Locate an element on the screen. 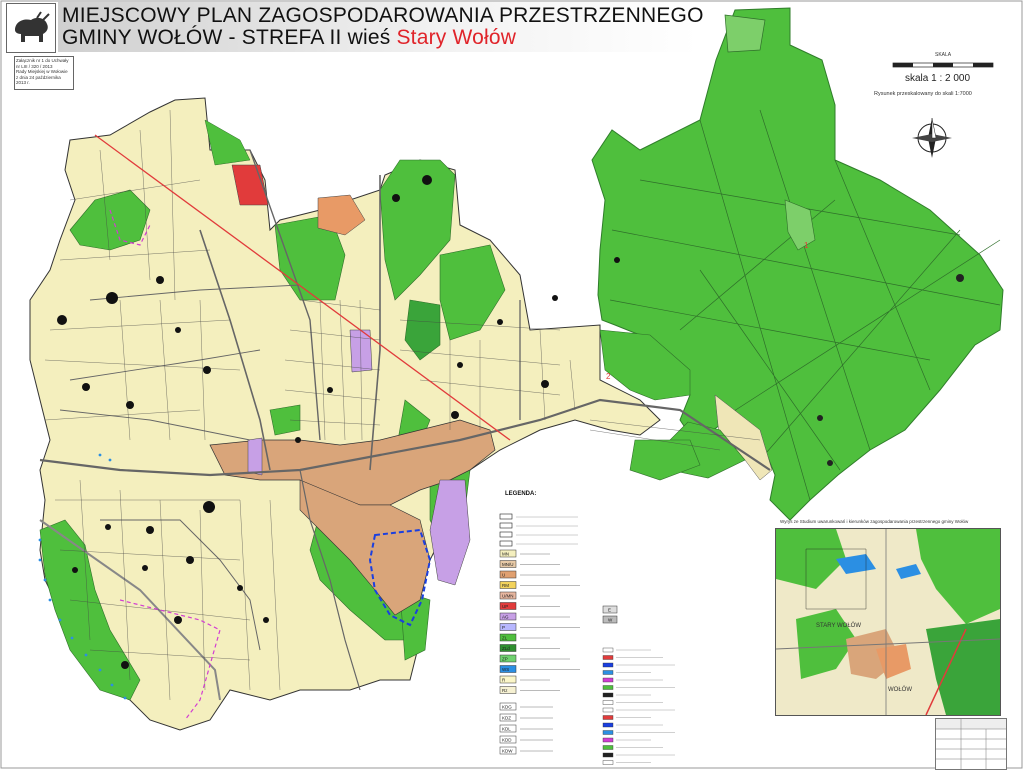  legend-infra-code: E is located at coordinates (609, 610).